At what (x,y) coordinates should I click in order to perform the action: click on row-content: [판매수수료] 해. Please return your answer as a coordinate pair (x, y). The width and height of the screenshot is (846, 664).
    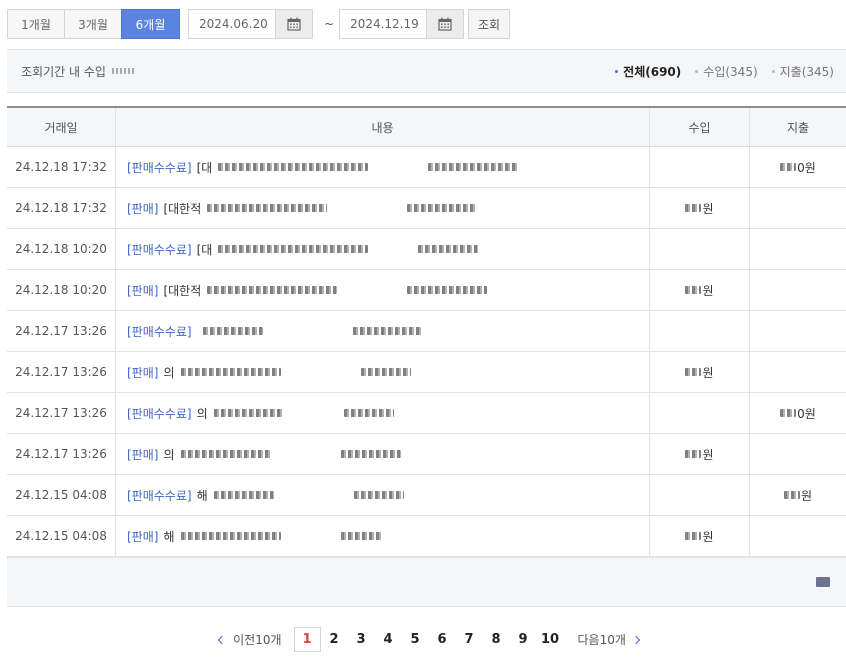
    Looking at the image, I should click on (383, 495).